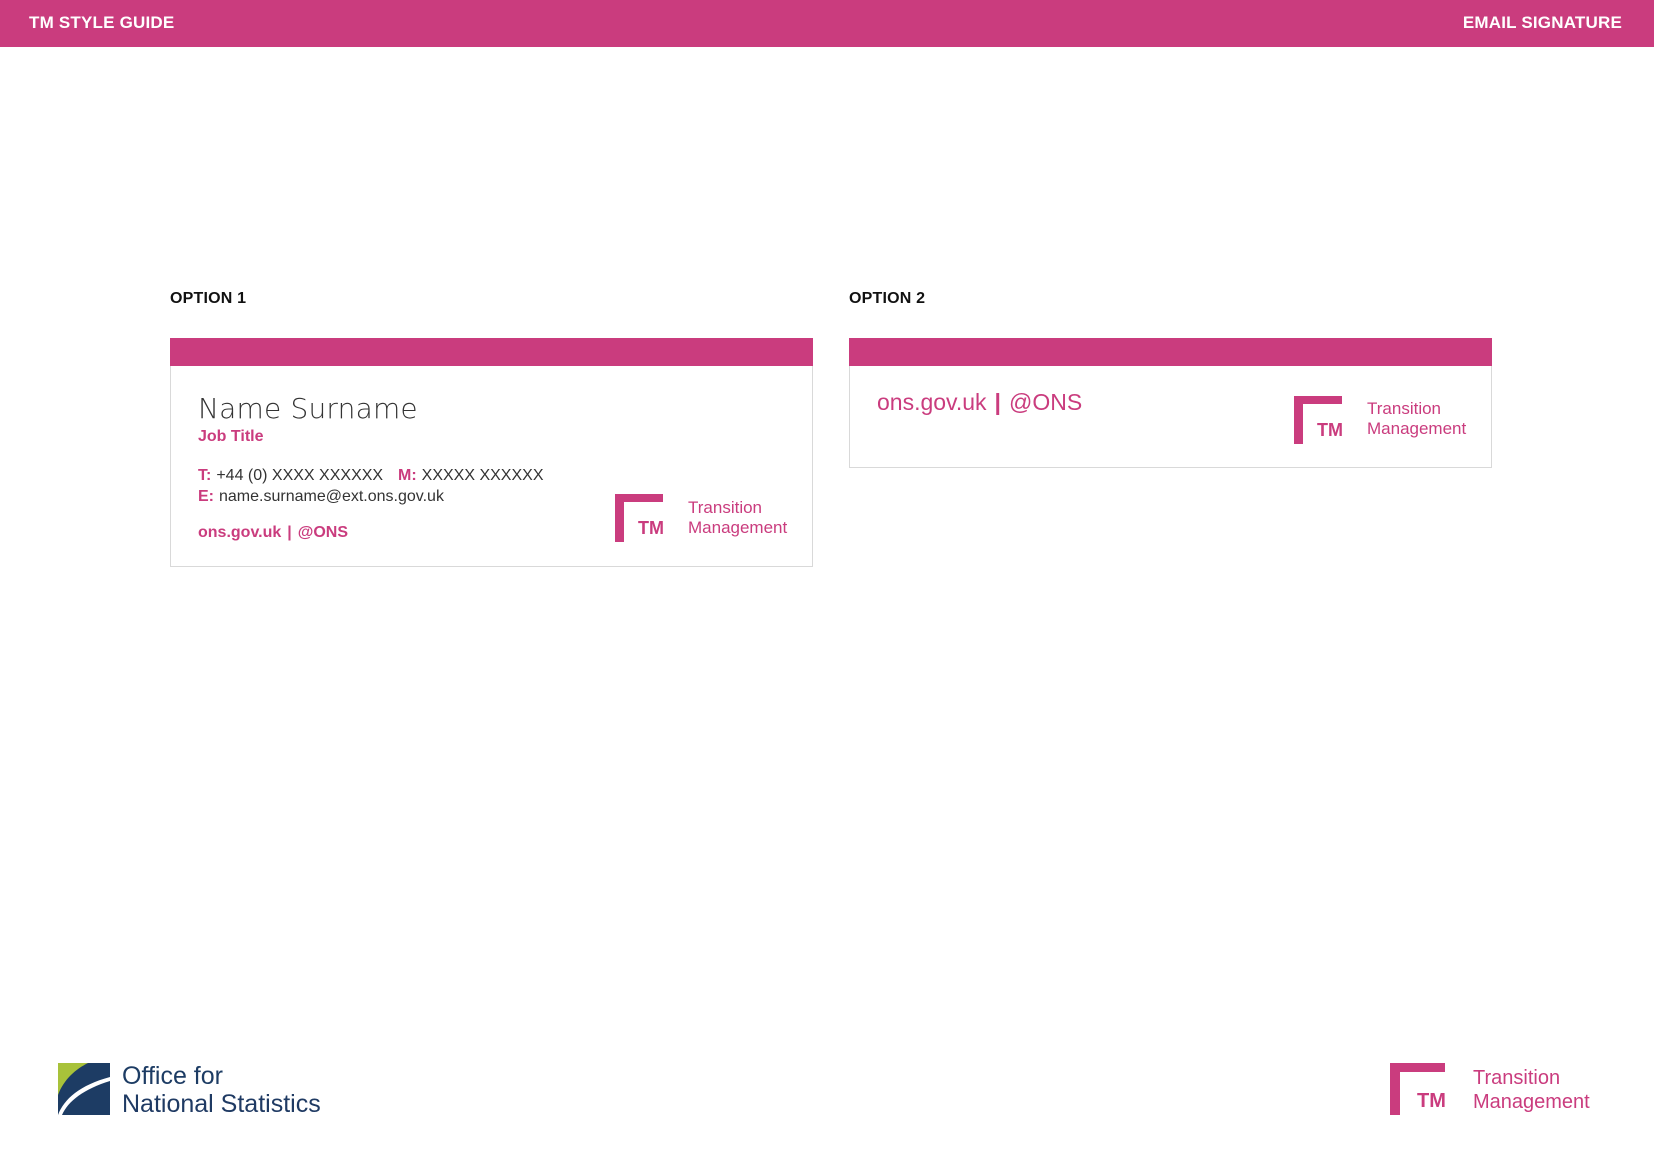 This screenshot has height=1169, width=1654. I want to click on ons-logo-line2: National Statistics, so click(221, 1104).